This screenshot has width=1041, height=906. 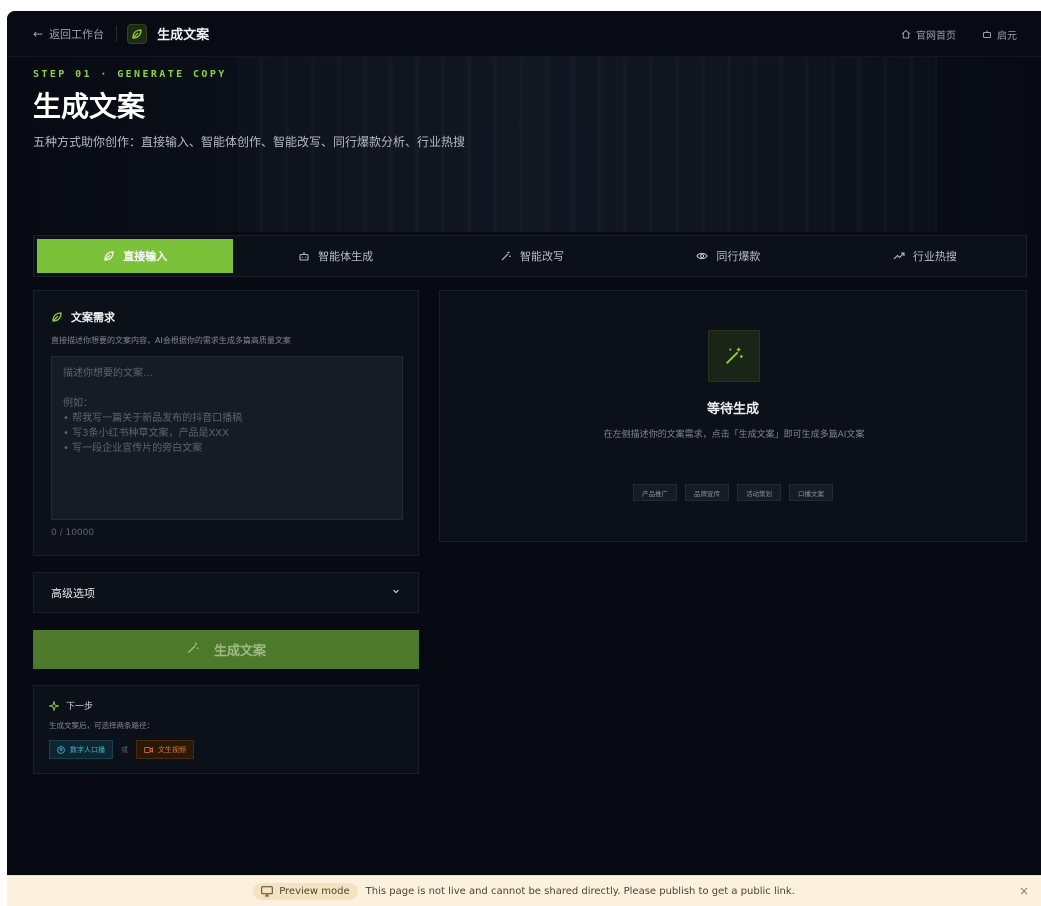 I want to click on digital-human-label: 数字人口播, so click(x=87, y=749).